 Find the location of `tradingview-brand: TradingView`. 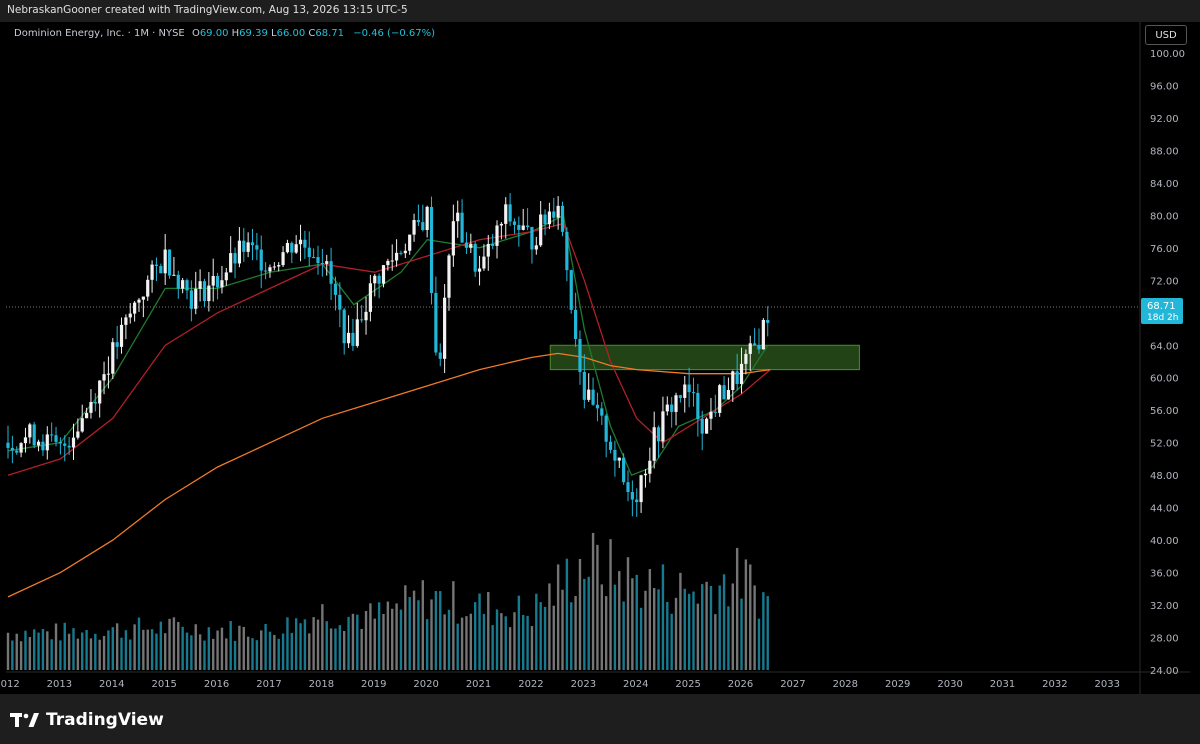

tradingview-brand: TradingView is located at coordinates (87, 720).